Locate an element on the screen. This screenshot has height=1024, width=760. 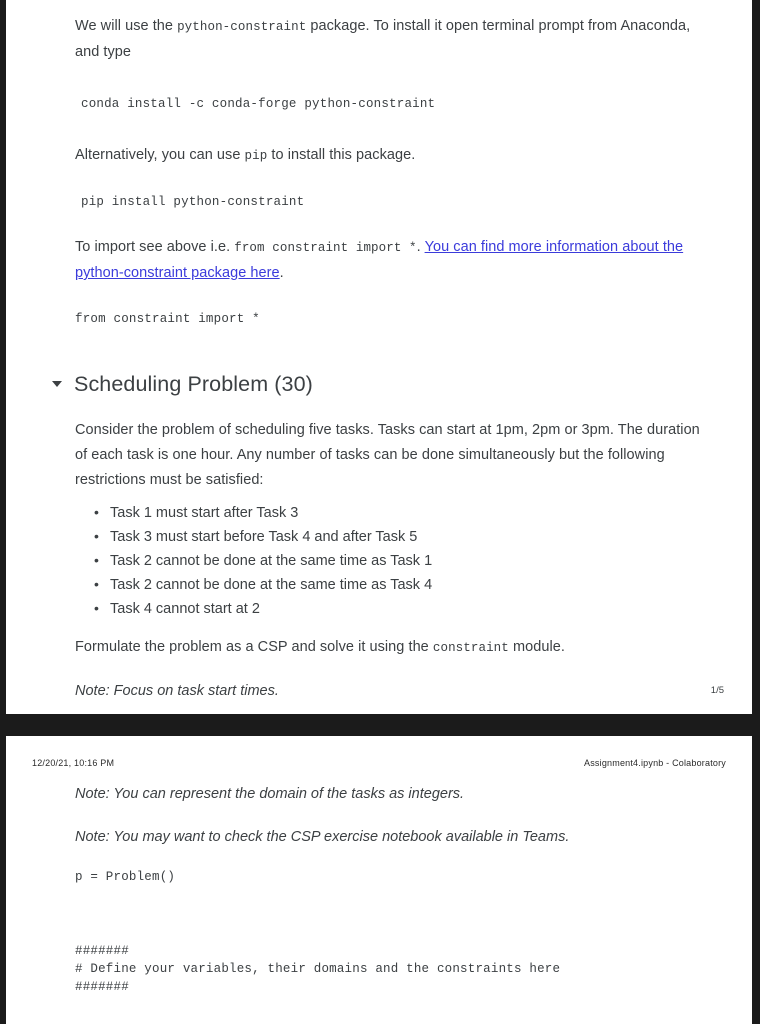
import-text-part-3: . is located at coordinates (281, 273).